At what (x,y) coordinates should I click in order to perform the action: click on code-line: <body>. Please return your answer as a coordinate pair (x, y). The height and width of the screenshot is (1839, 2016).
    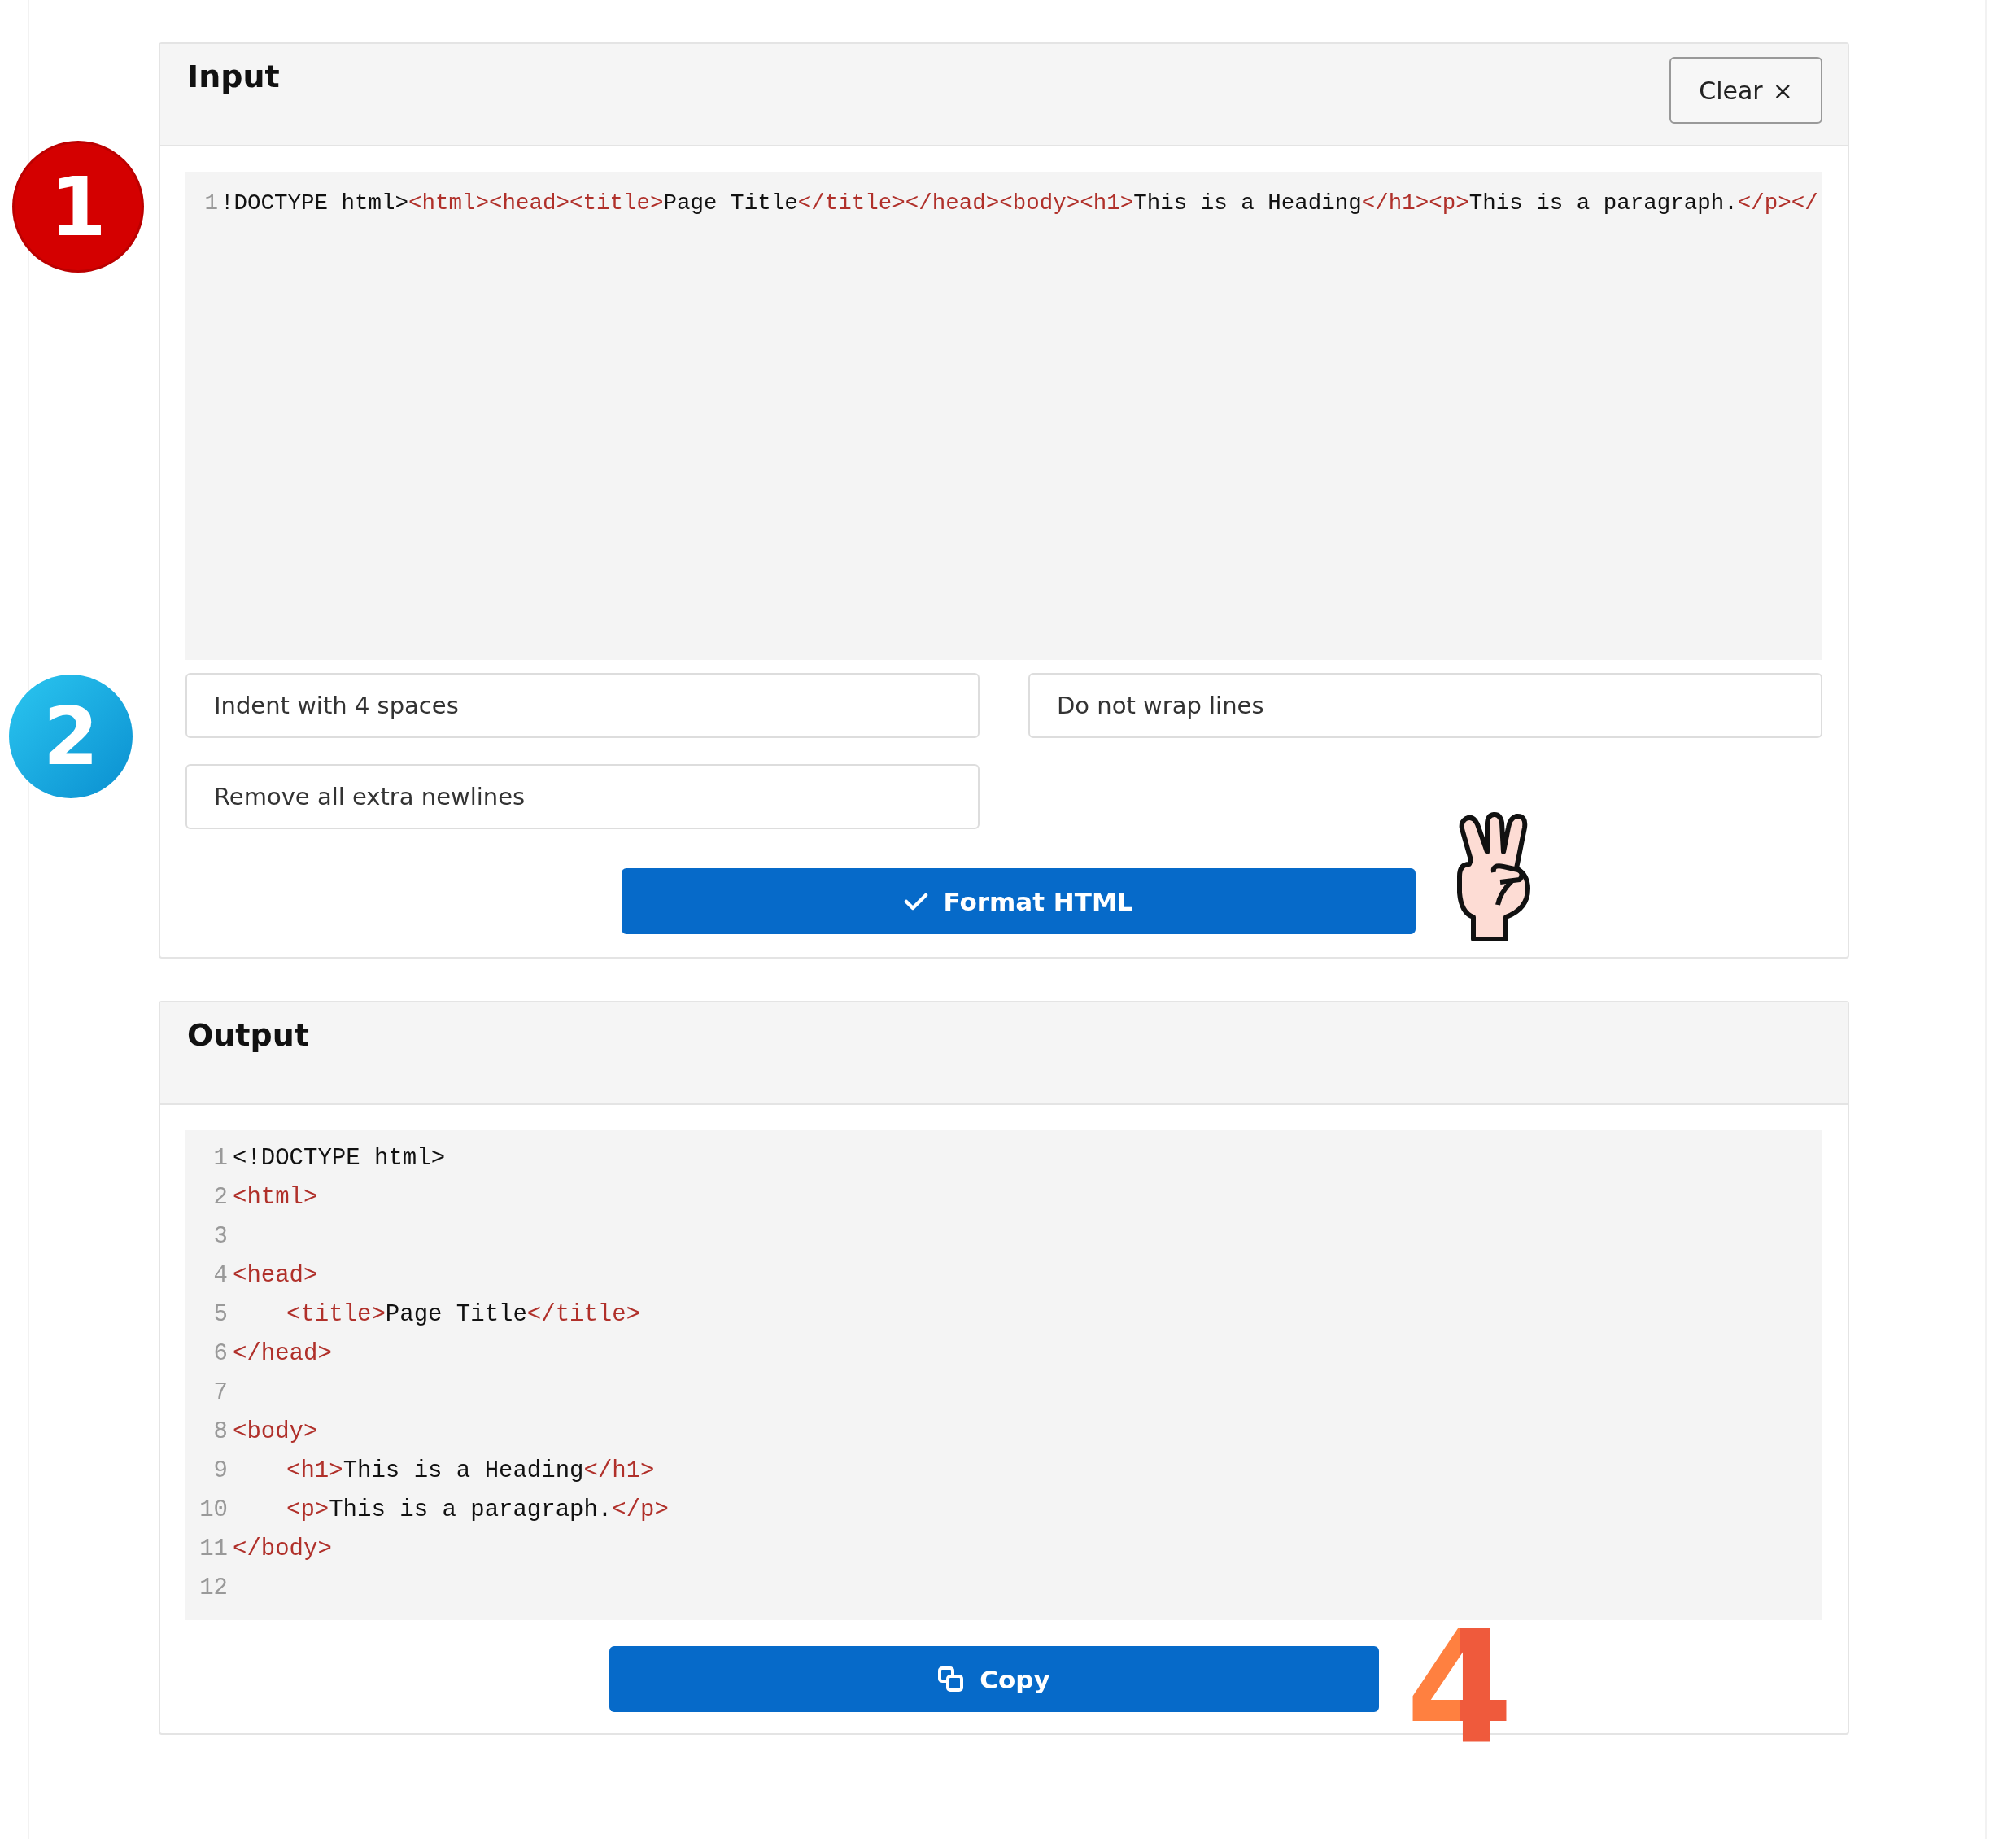
    Looking at the image, I should click on (276, 1431).